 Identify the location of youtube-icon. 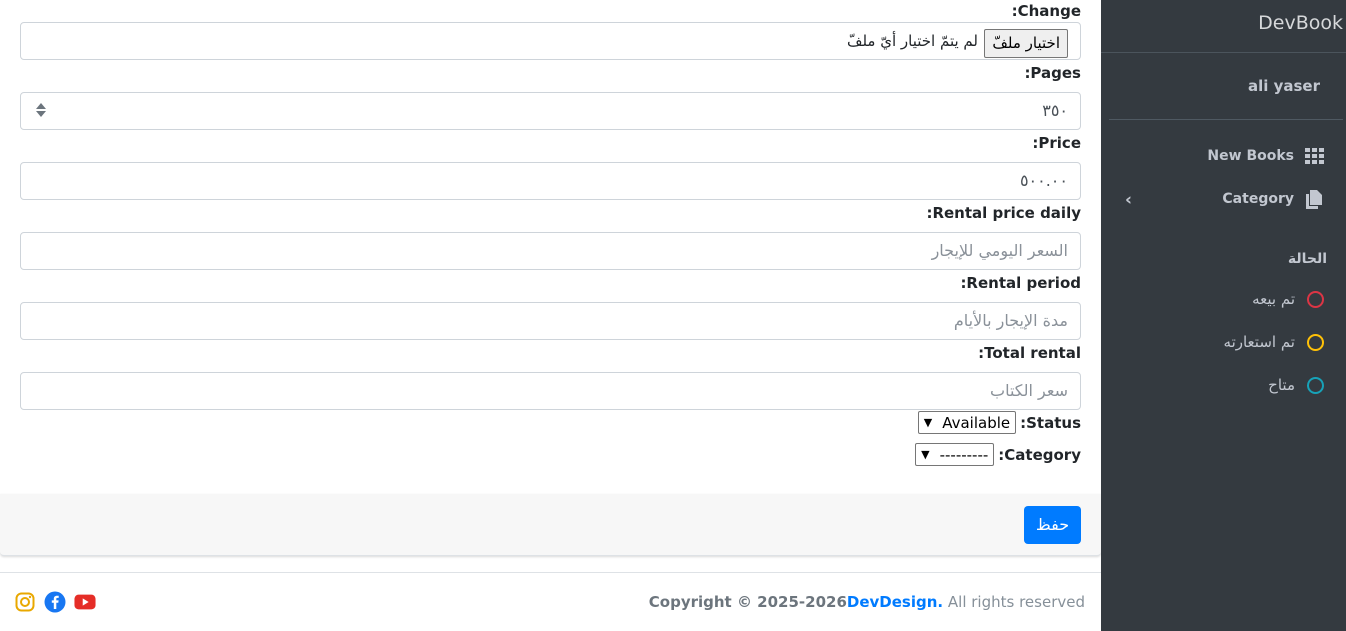
(85, 602).